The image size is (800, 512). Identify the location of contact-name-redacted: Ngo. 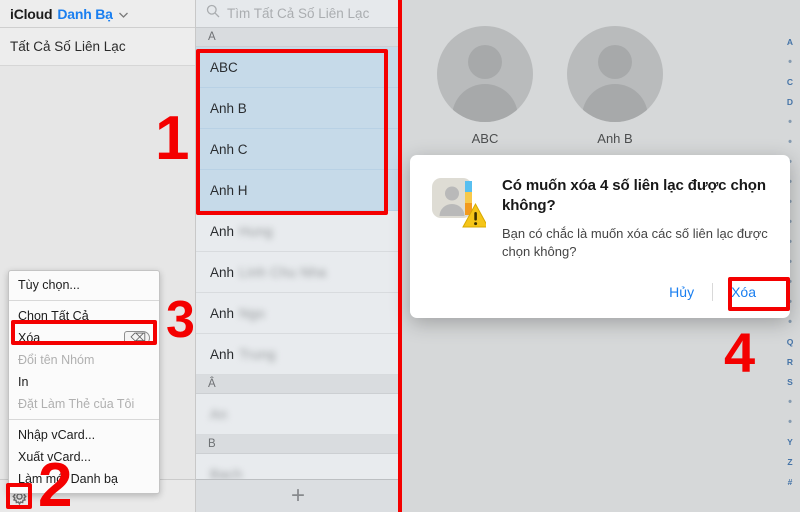
(252, 313).